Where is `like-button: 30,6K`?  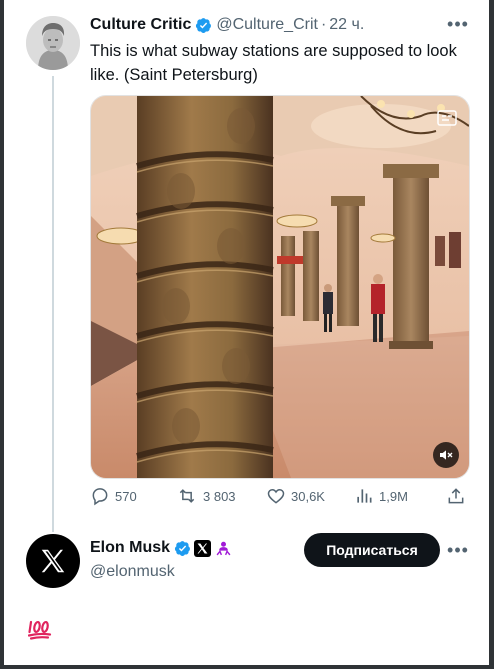
like-button: 30,6K is located at coordinates (295, 496).